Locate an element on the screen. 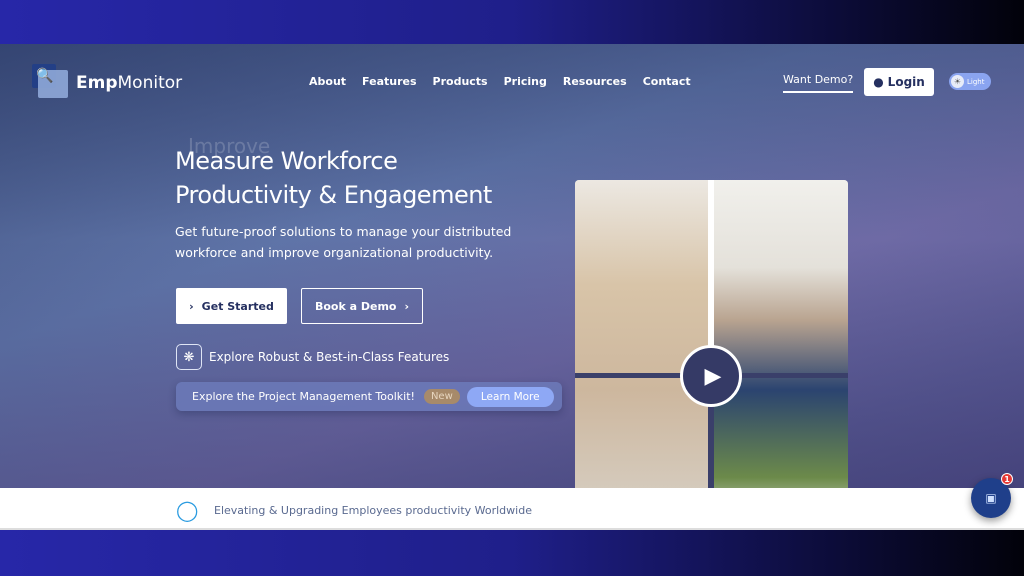 The width and height of the screenshot is (1024, 576). theme-toggle: ☀ Light is located at coordinates (970, 81).